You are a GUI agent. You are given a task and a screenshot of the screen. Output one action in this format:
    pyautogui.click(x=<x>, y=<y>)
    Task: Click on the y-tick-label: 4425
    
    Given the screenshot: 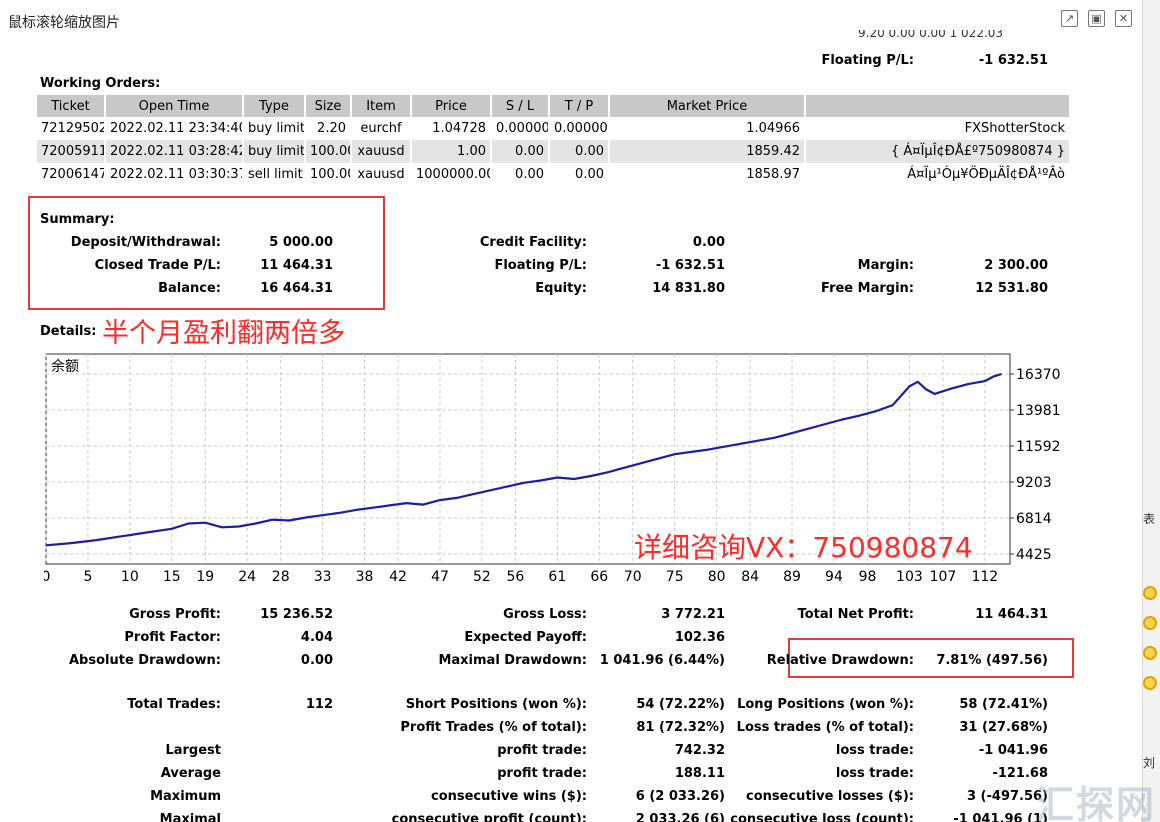 What is the action you would take?
    pyautogui.click(x=1034, y=555)
    